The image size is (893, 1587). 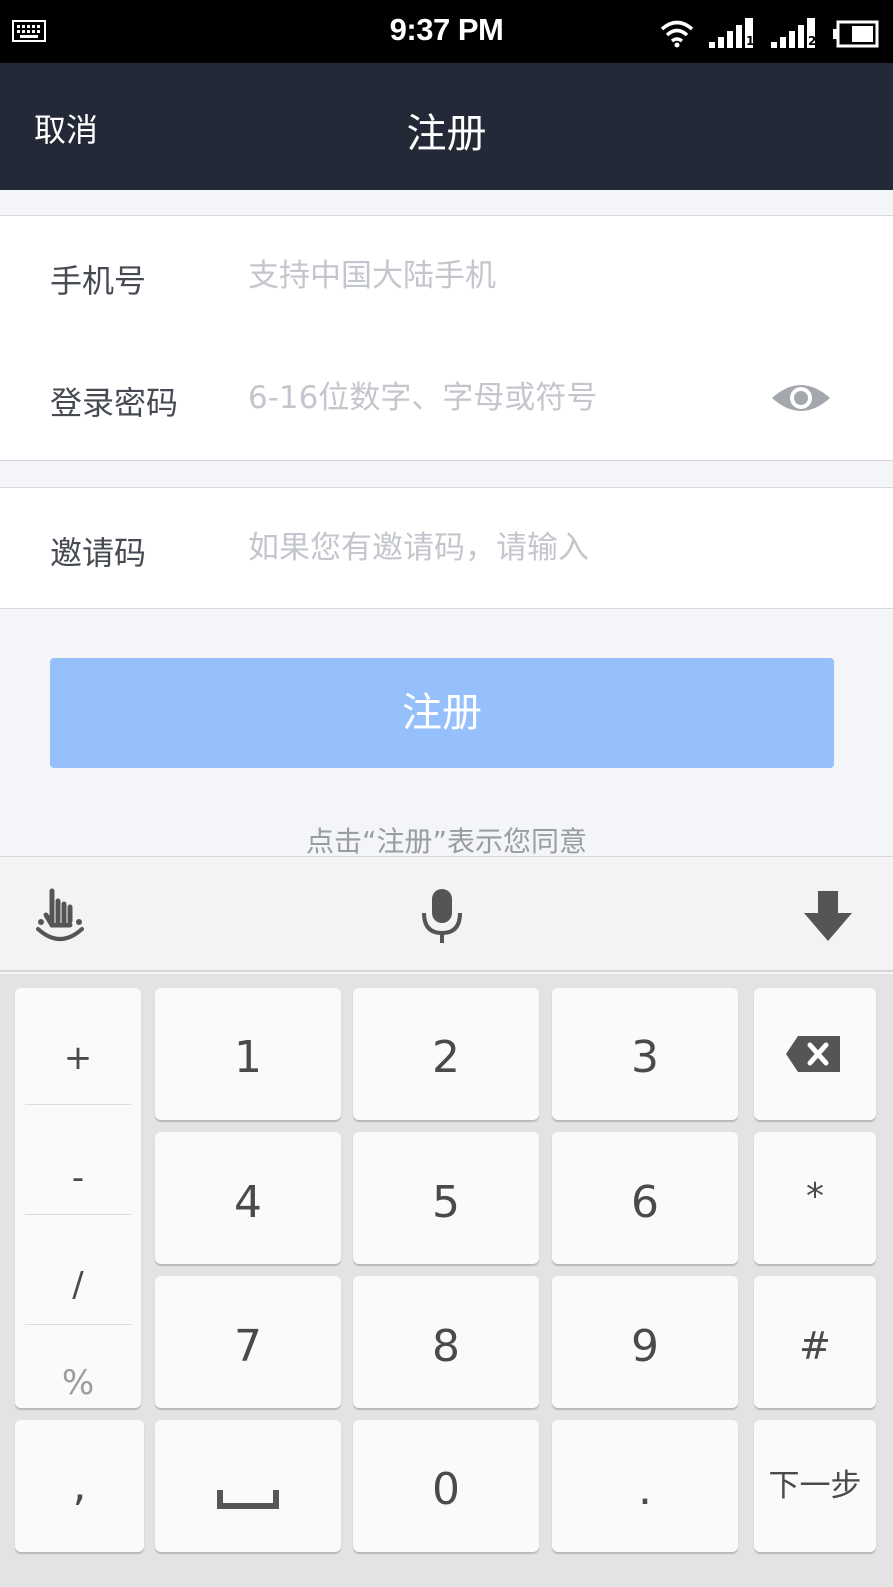 I want to click on key-slash: /, so click(x=78, y=1267).